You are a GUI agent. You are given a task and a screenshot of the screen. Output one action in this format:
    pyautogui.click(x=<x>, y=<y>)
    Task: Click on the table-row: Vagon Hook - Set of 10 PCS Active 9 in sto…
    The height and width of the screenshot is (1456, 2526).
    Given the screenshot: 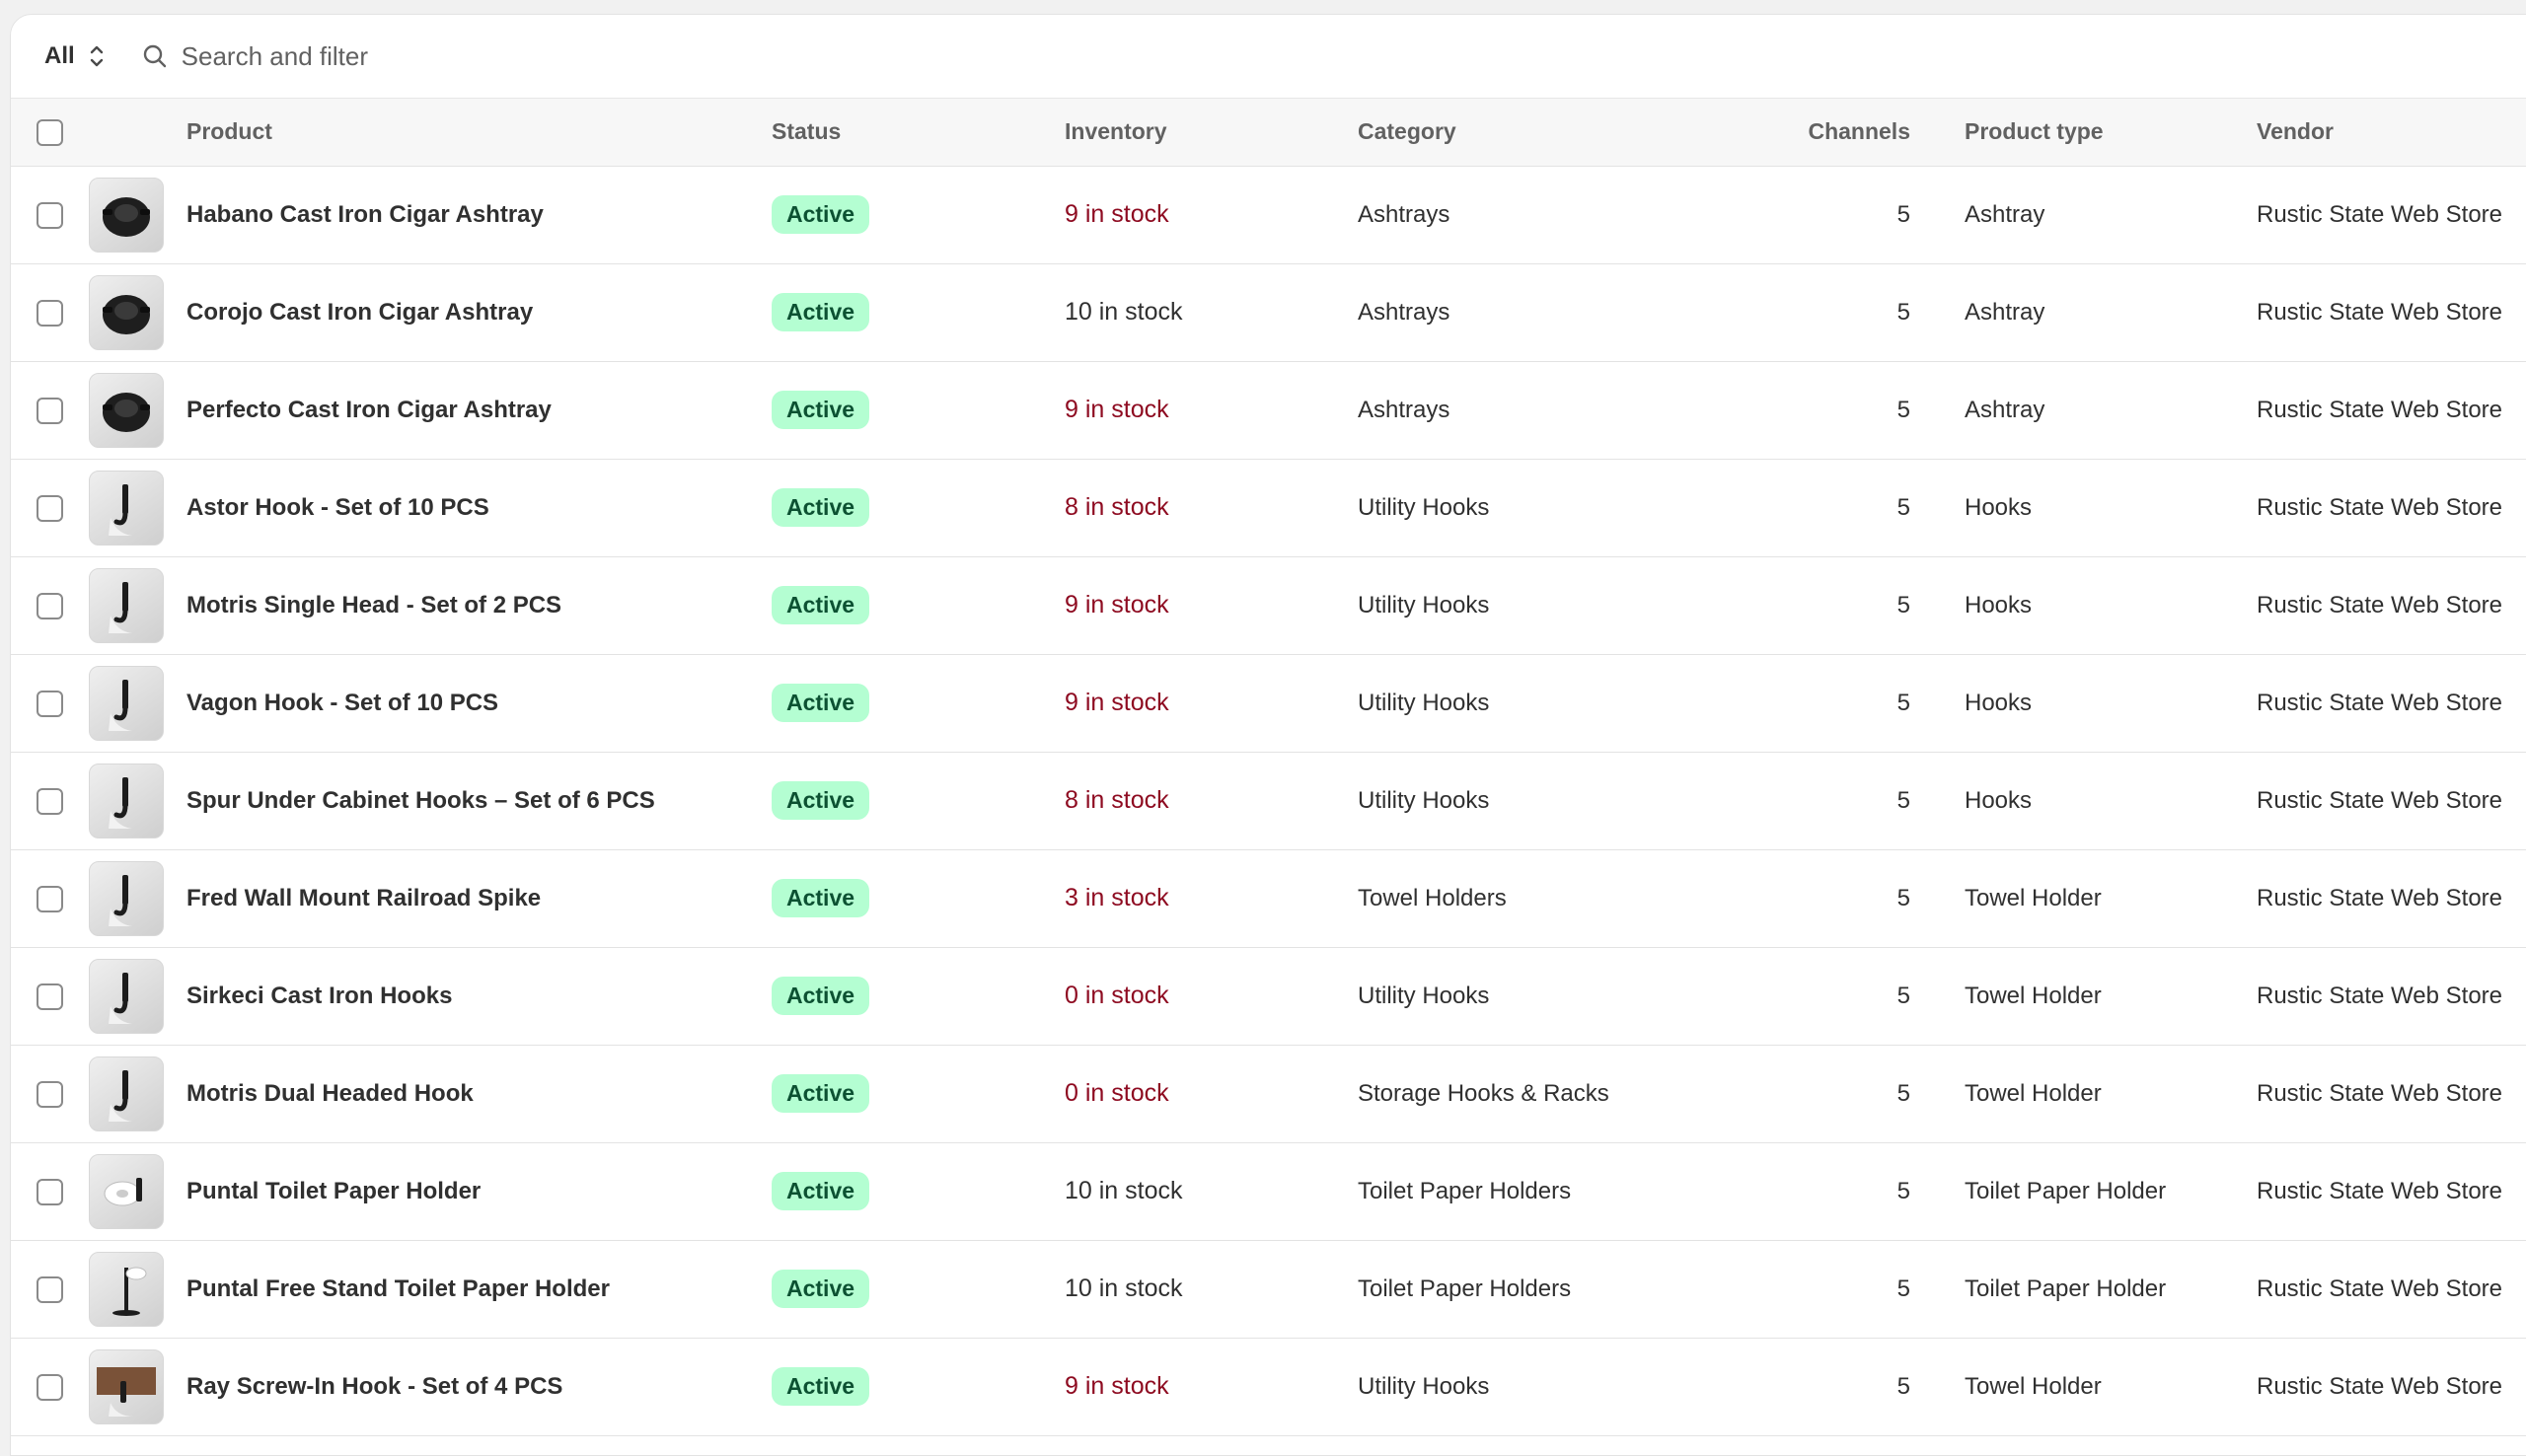 What is the action you would take?
    pyautogui.click(x=1268, y=703)
    